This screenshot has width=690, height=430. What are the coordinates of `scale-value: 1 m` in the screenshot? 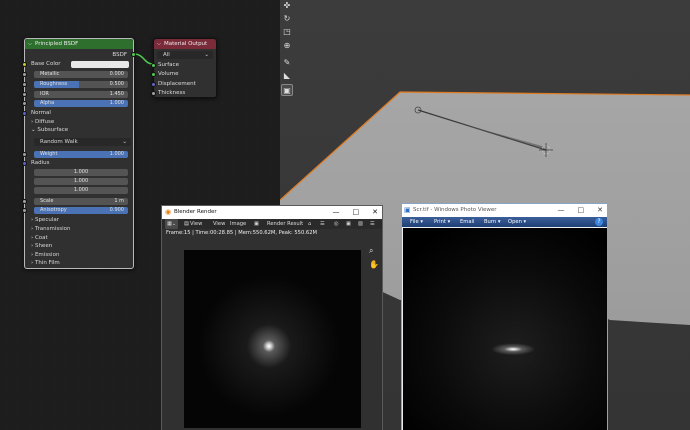 It's located at (119, 201).